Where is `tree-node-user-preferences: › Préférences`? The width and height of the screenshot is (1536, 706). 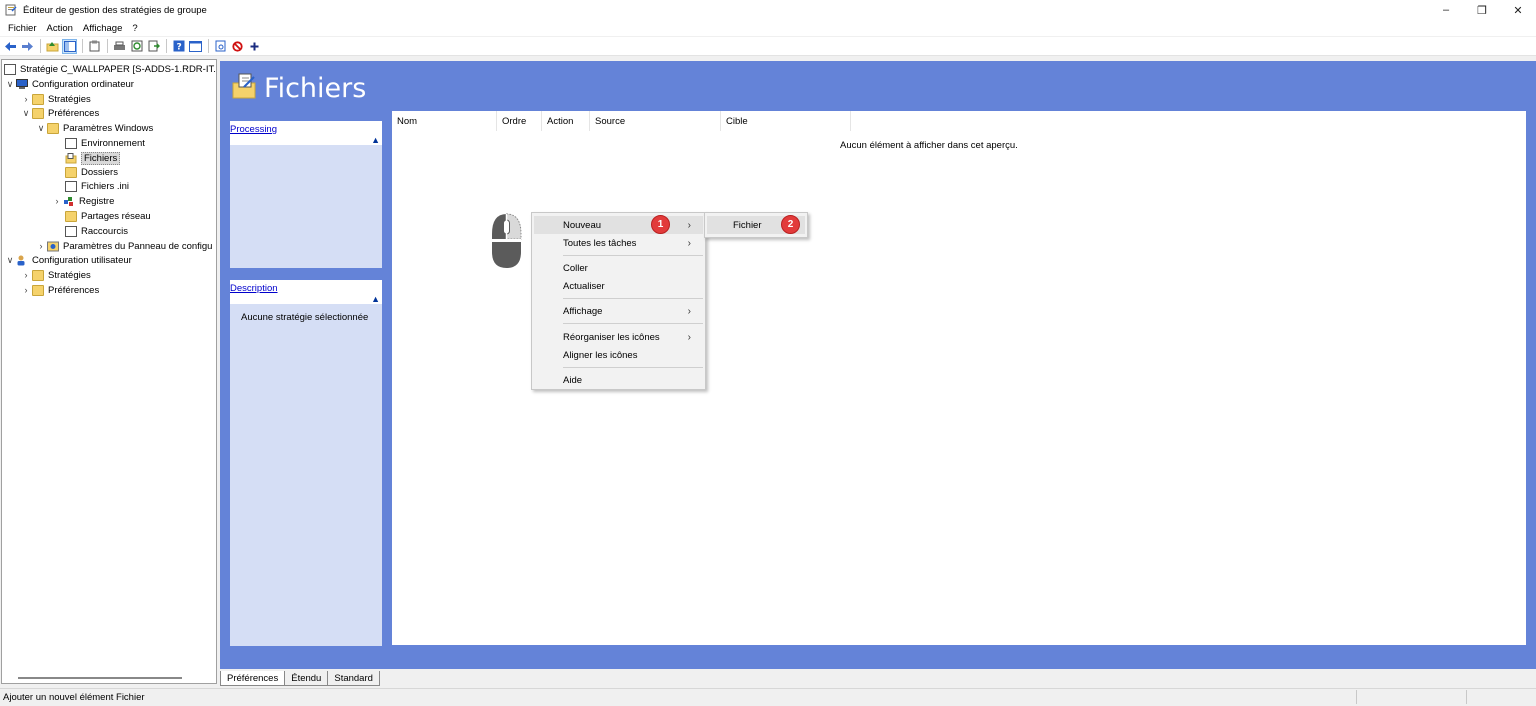
tree-node-user-preferences: › Préférences is located at coordinates (59, 290).